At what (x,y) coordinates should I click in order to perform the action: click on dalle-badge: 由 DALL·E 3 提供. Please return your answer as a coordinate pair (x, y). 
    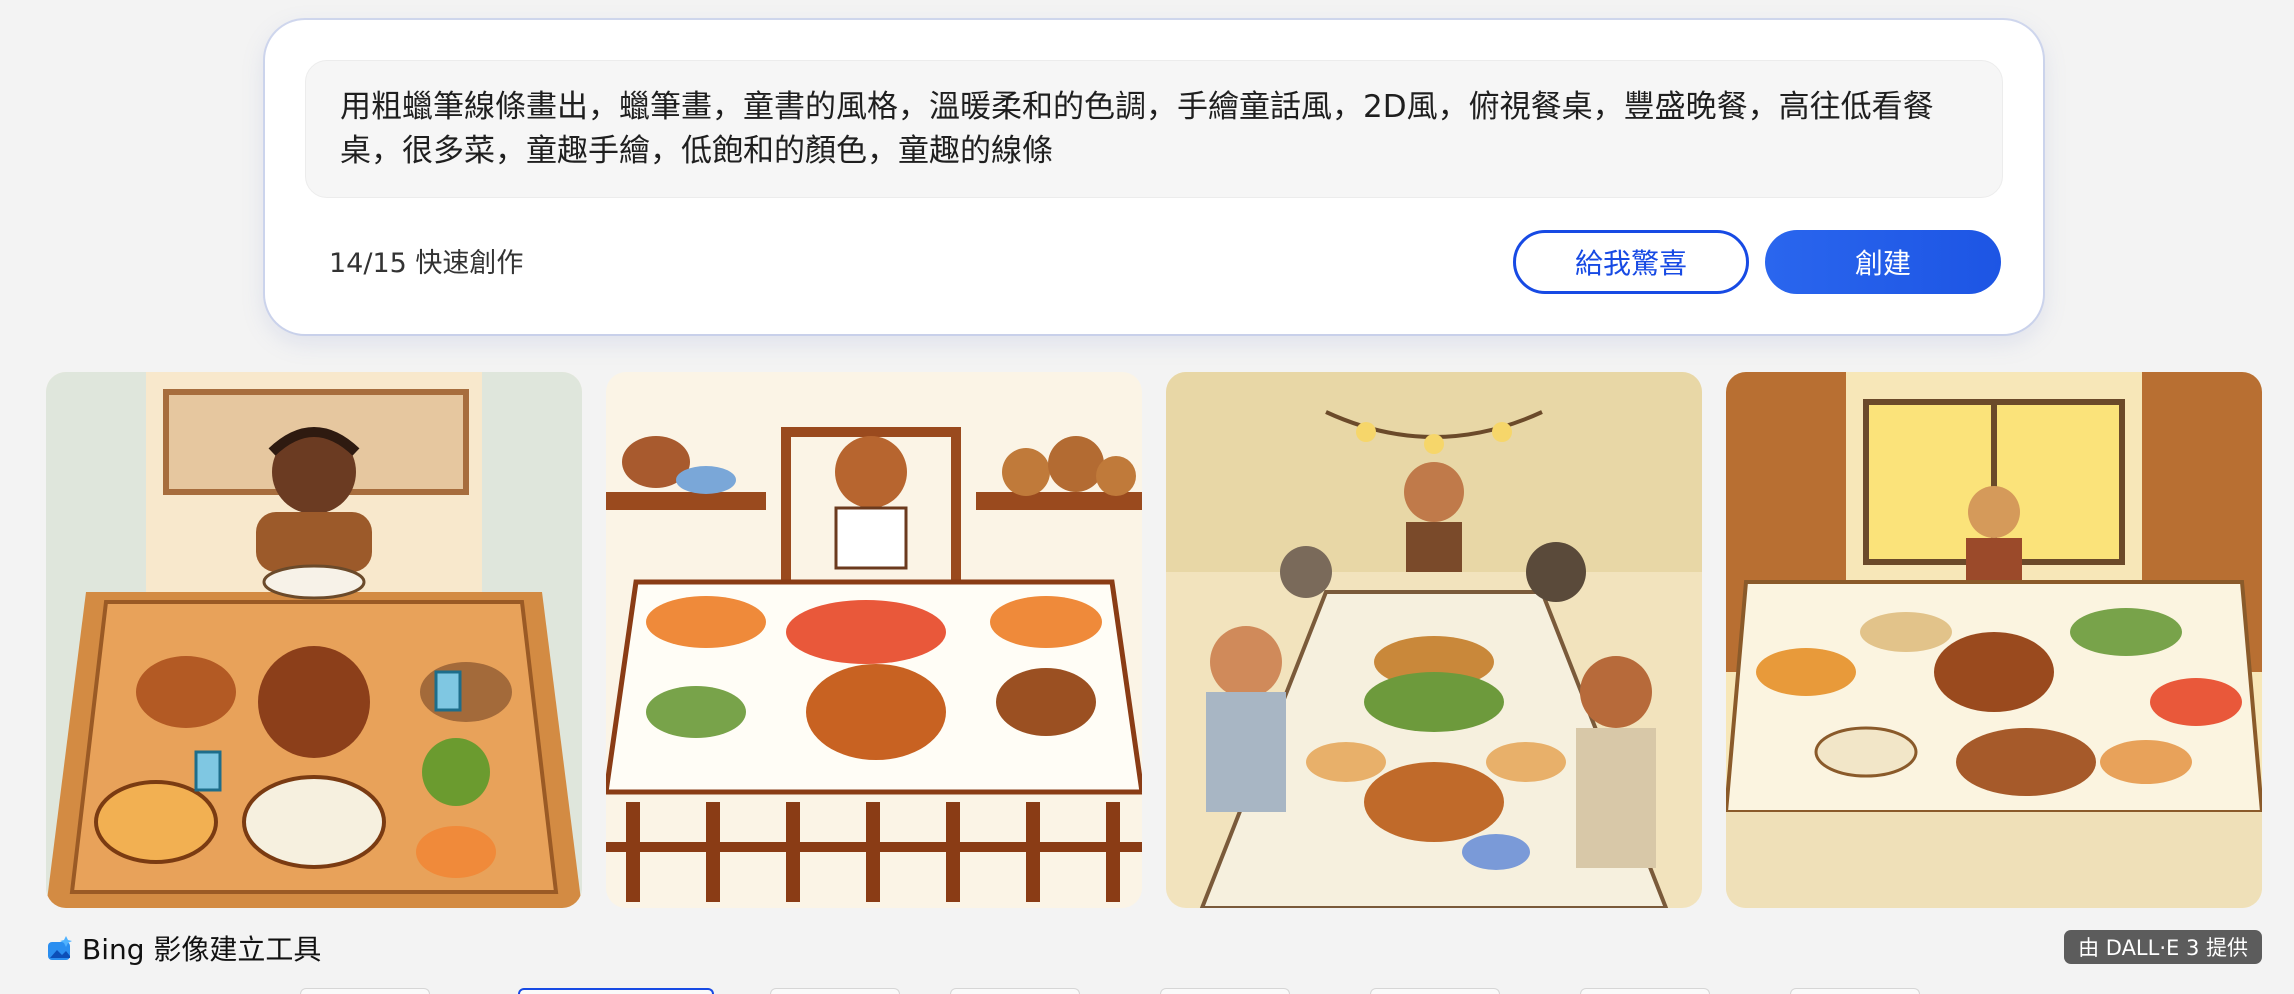
    Looking at the image, I should click on (2163, 947).